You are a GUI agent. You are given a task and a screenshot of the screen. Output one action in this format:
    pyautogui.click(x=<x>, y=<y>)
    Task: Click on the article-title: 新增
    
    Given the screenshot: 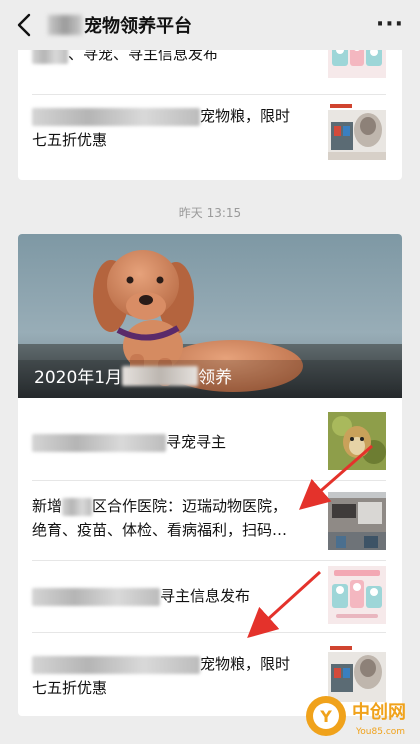 What is the action you would take?
    pyautogui.click(x=47, y=506)
    